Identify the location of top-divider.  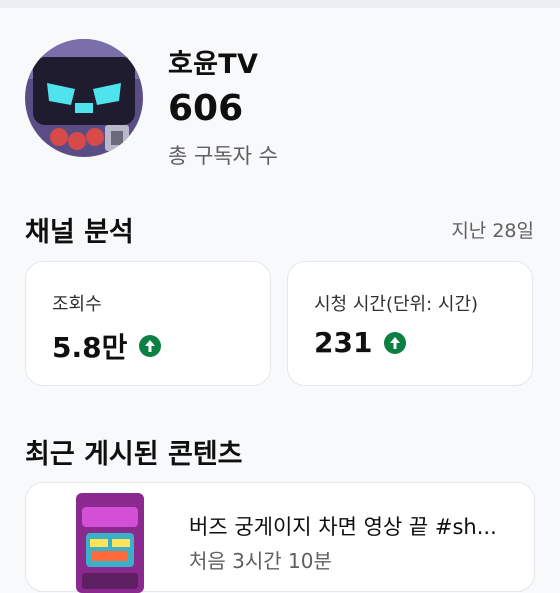
(280, 4).